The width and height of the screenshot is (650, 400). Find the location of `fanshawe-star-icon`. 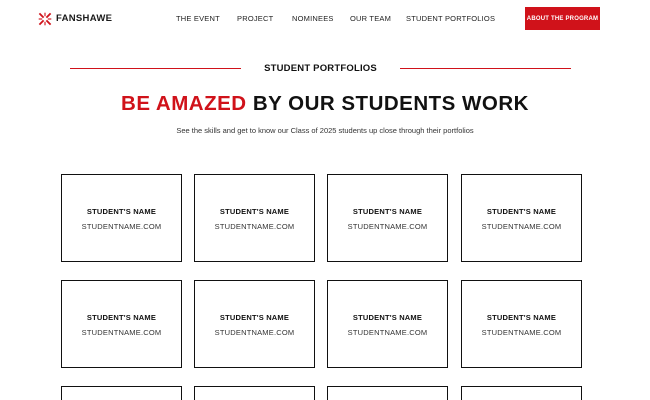

fanshawe-star-icon is located at coordinates (45, 19).